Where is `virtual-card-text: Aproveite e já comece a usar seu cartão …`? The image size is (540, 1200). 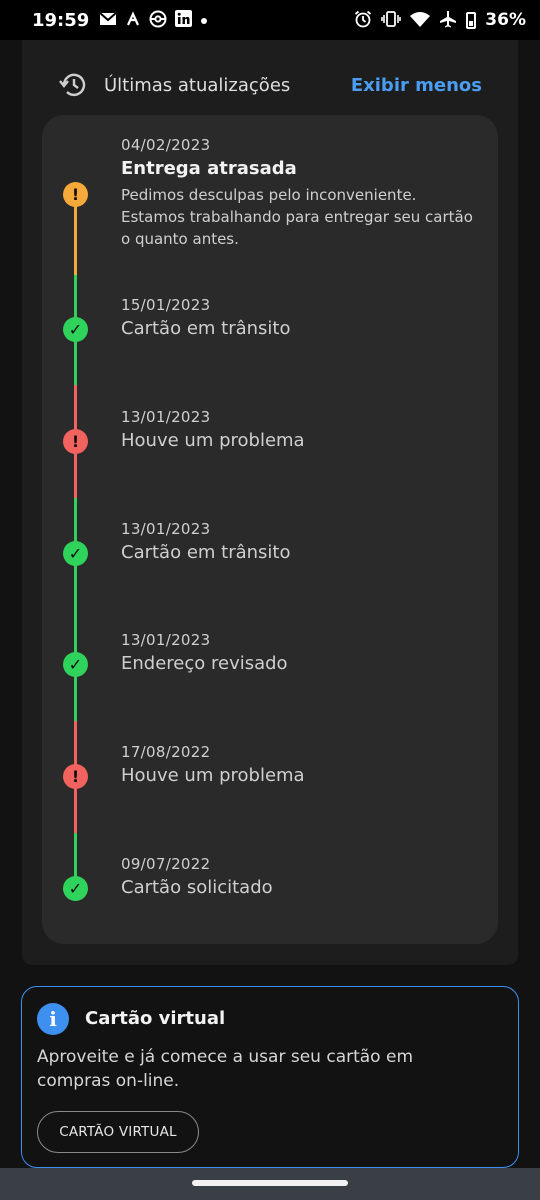
virtual-card-text: Aproveite e já comece a usar seu cartão … is located at coordinates (225, 1069).